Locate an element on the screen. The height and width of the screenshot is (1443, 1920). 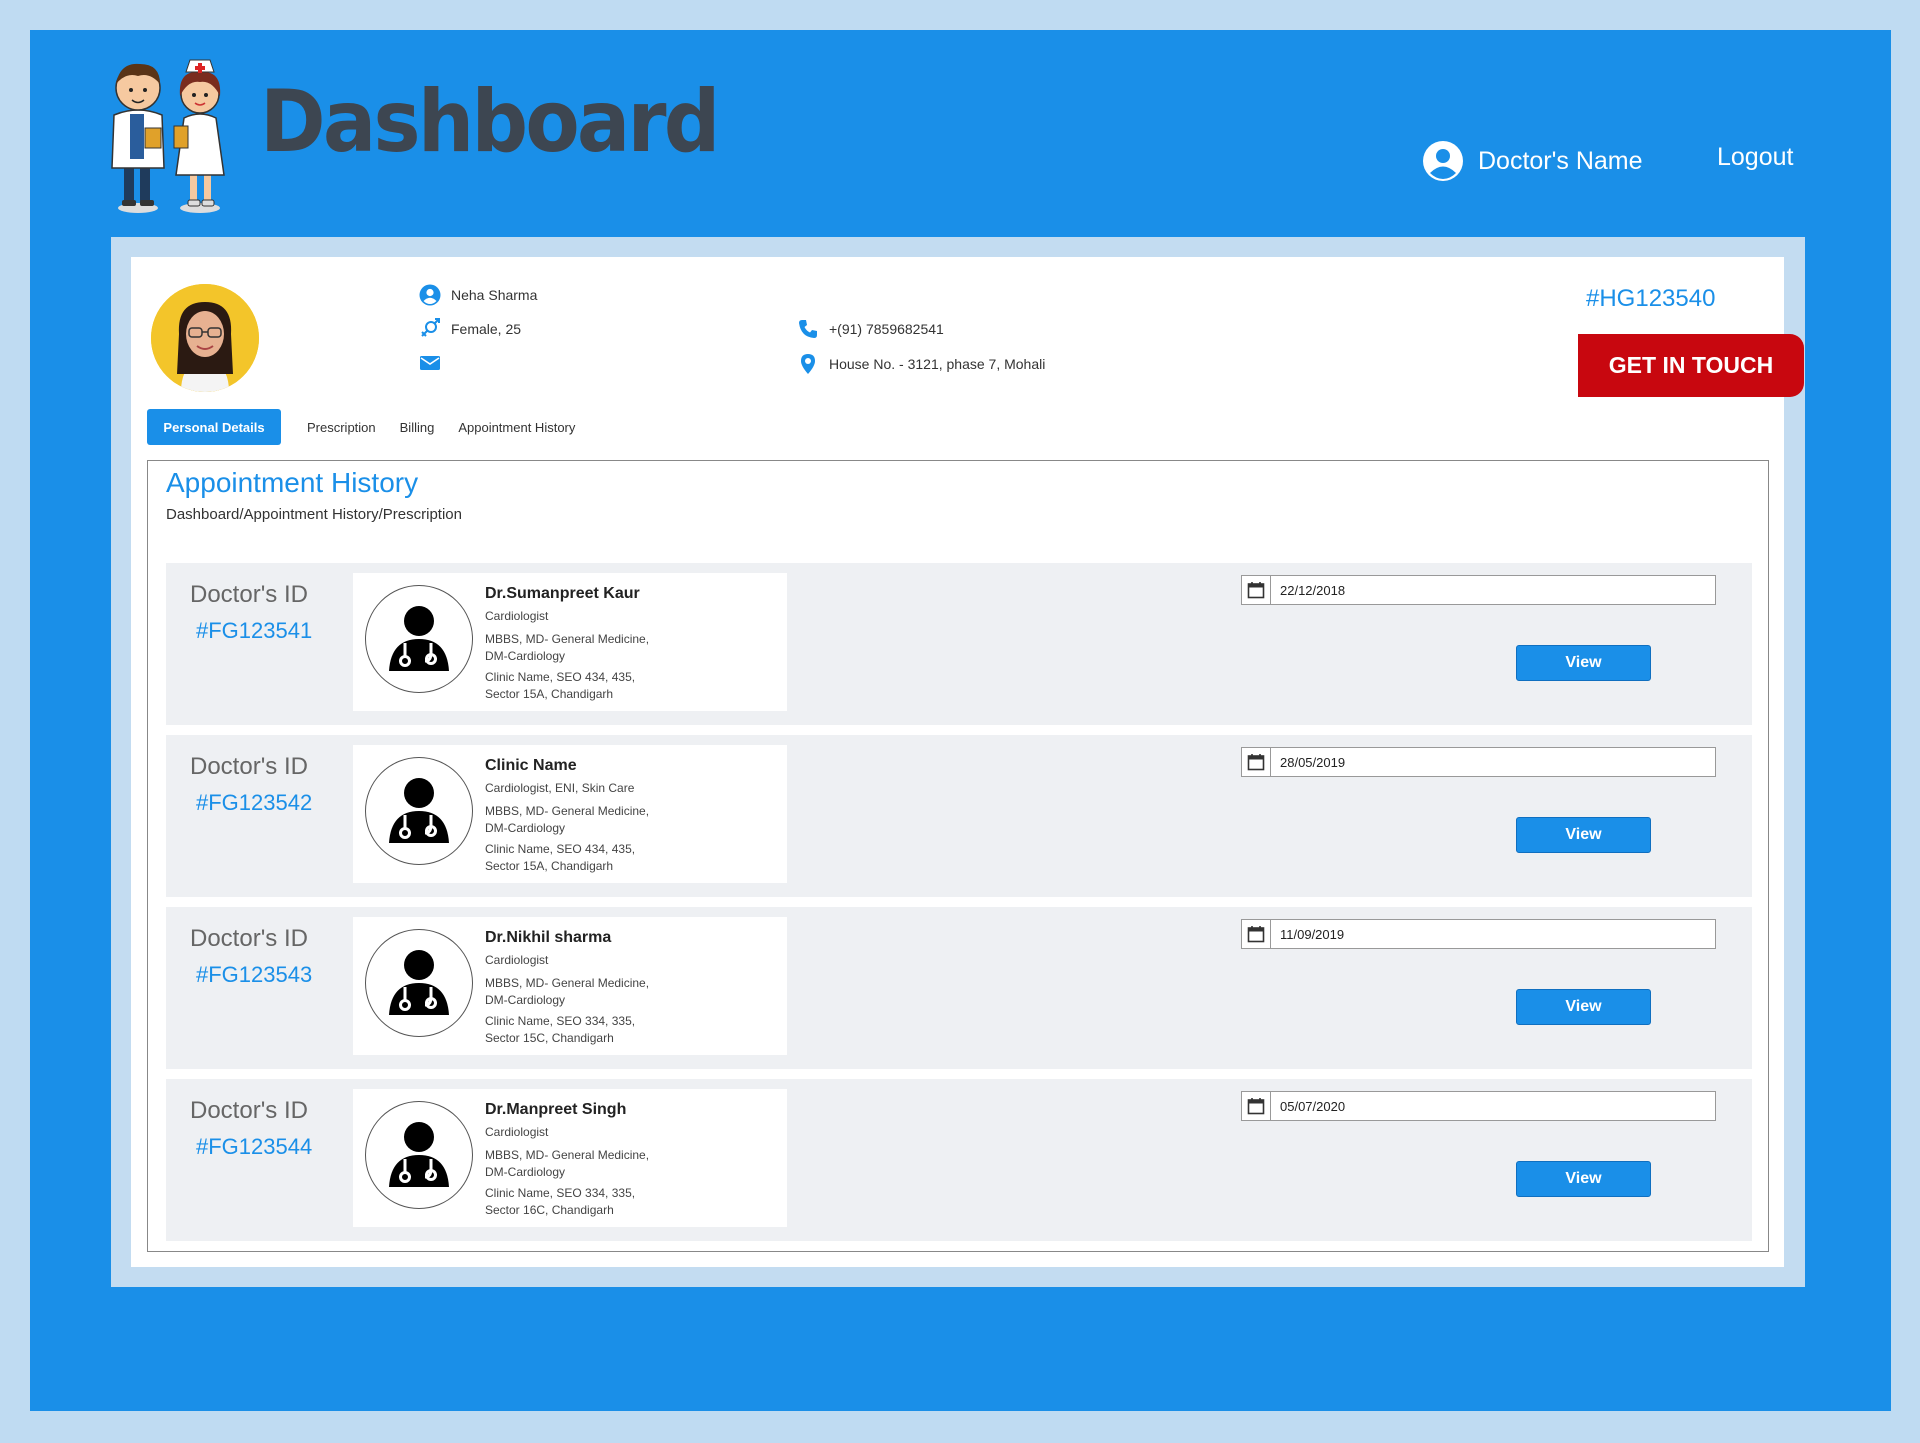
patient-address: House No. - 3121, phase 7, Mohali is located at coordinates (937, 364).